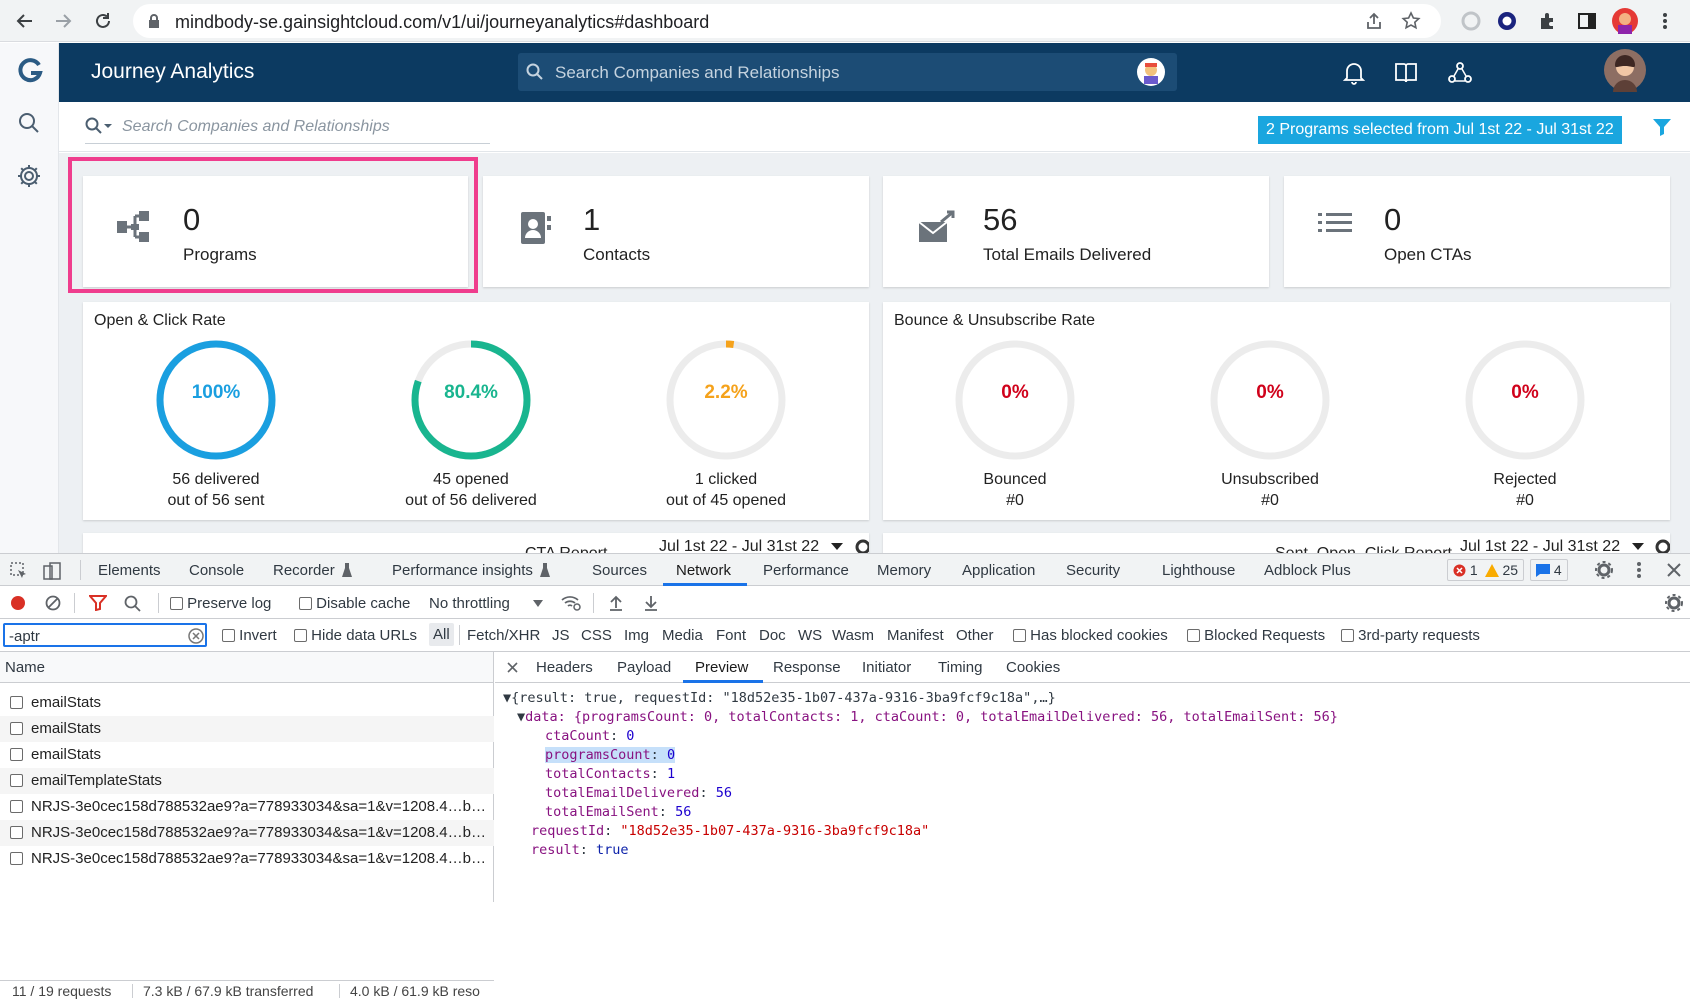 The image size is (1690, 1000). I want to click on share-icon, so click(1374, 21).